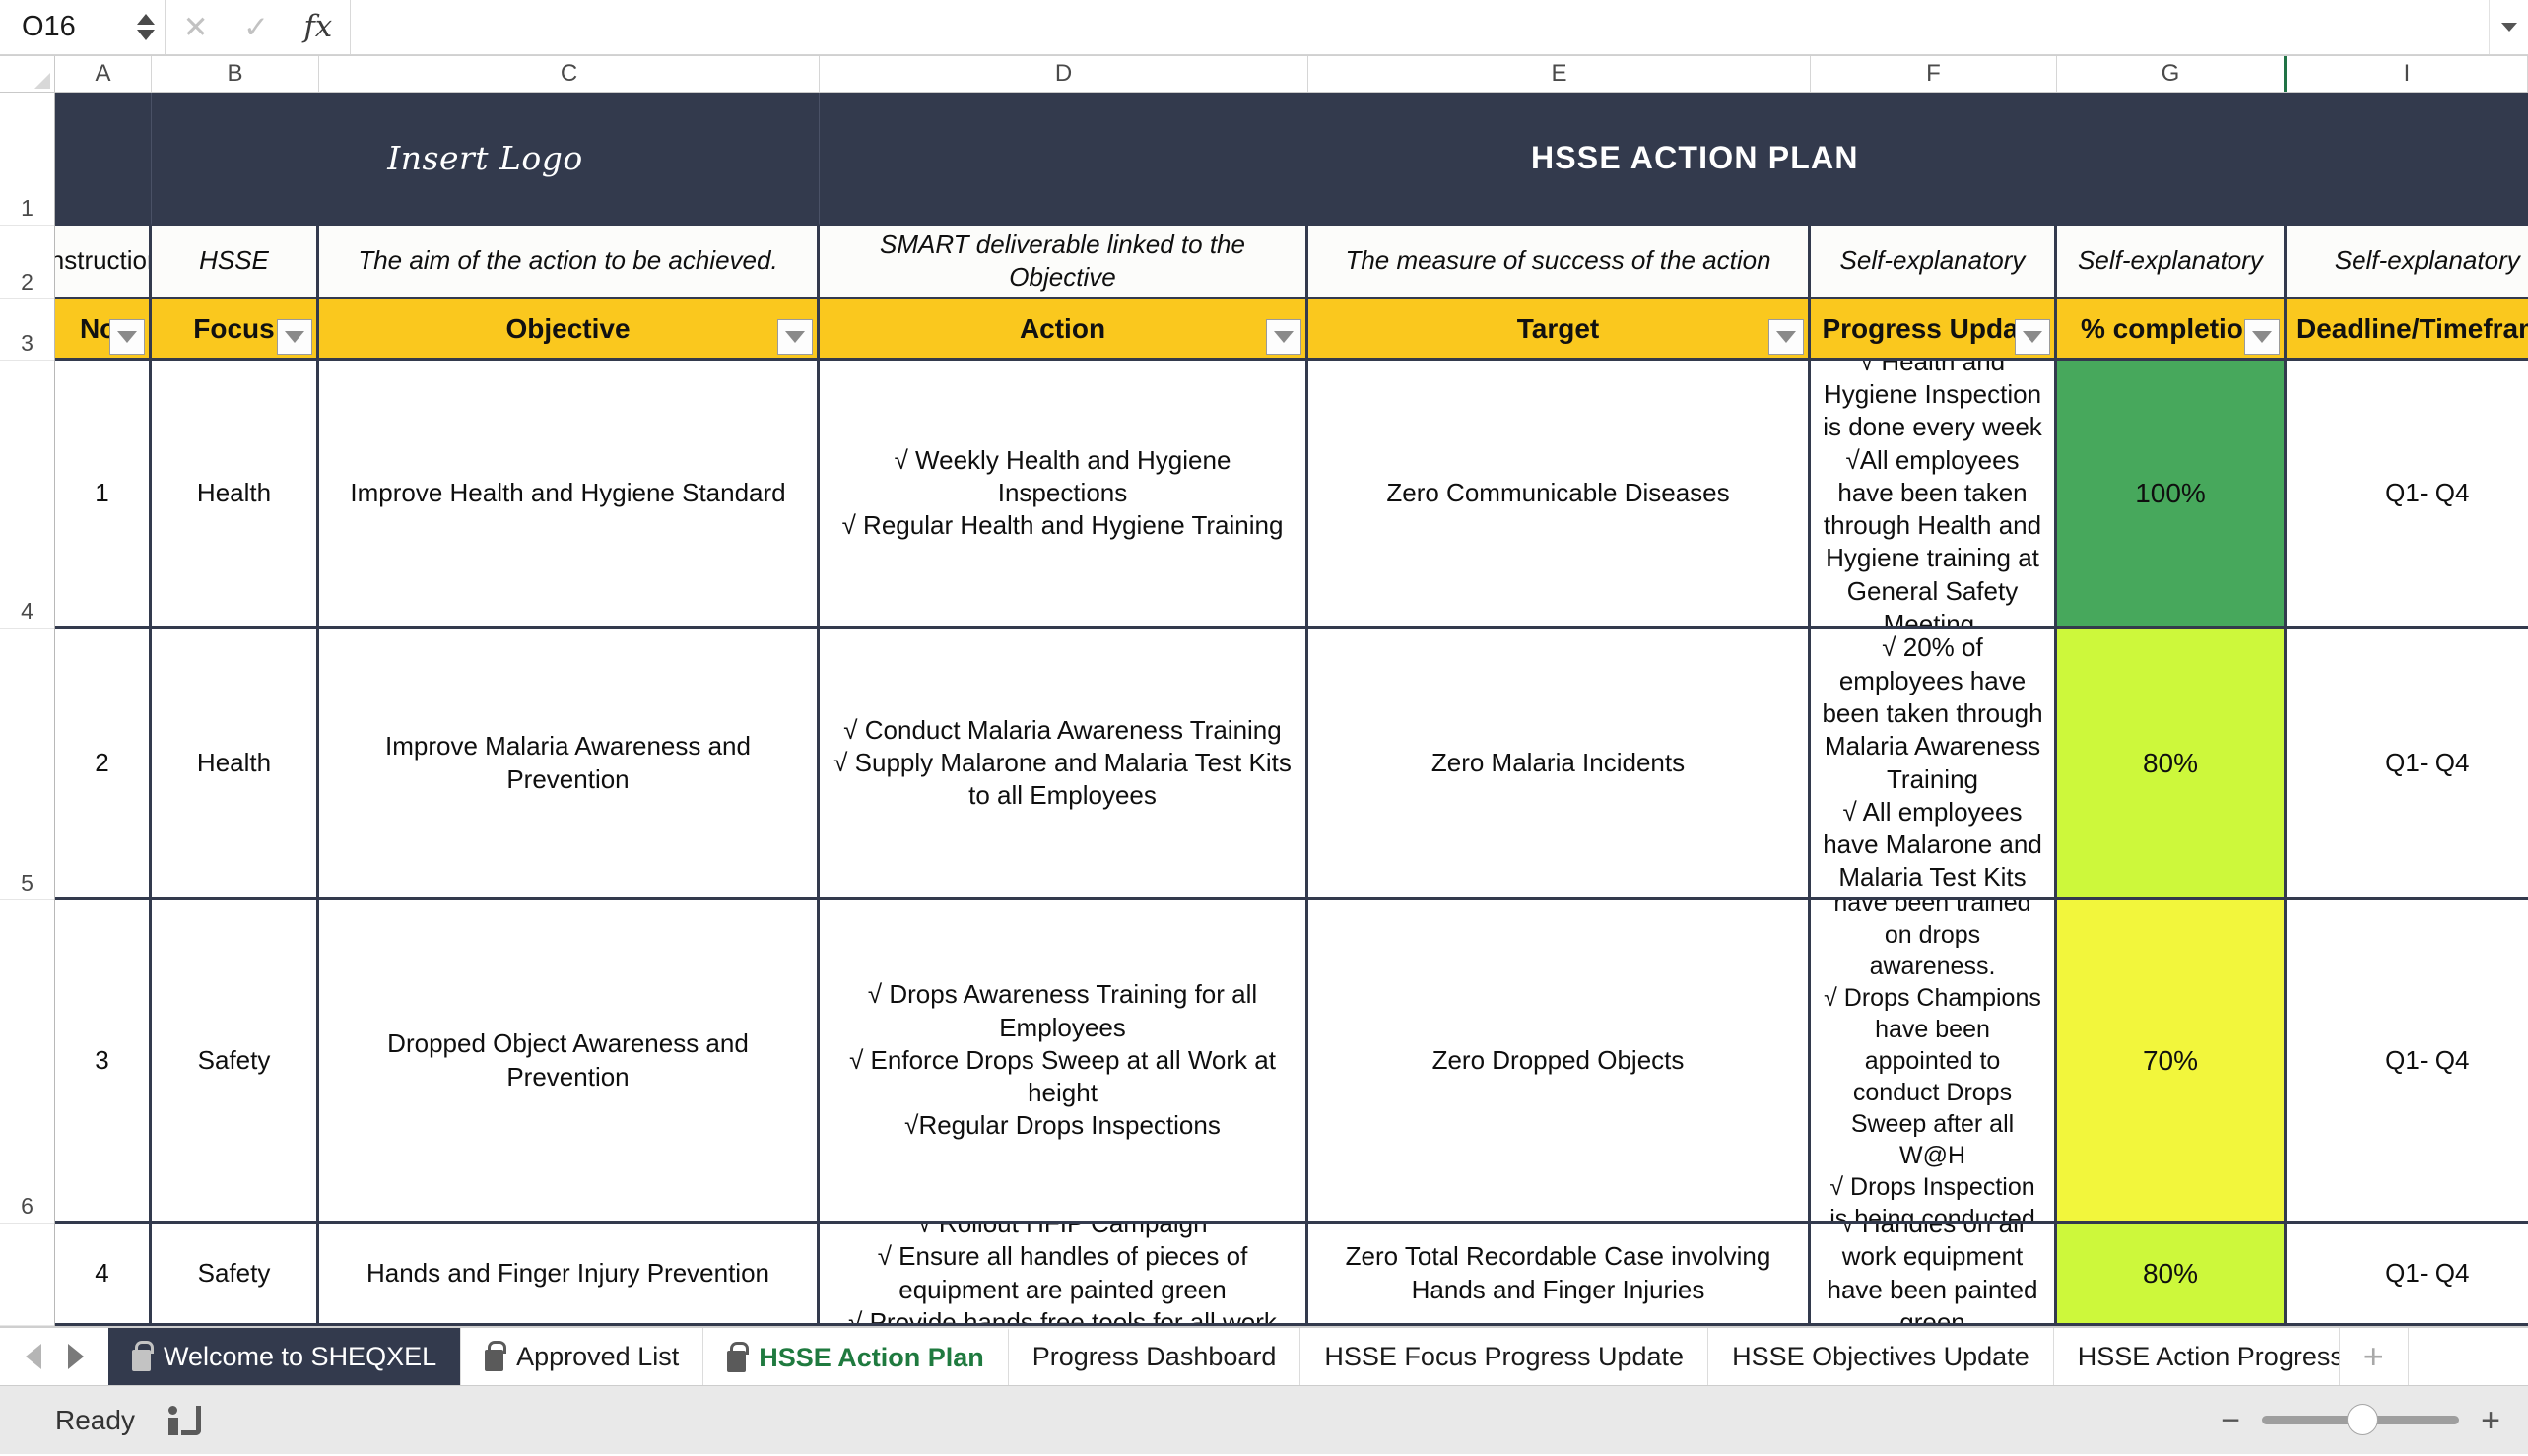 The width and height of the screenshot is (2528, 1456). What do you see at coordinates (2374, 1356) in the screenshot?
I see `add-sheet-button: +` at bounding box center [2374, 1356].